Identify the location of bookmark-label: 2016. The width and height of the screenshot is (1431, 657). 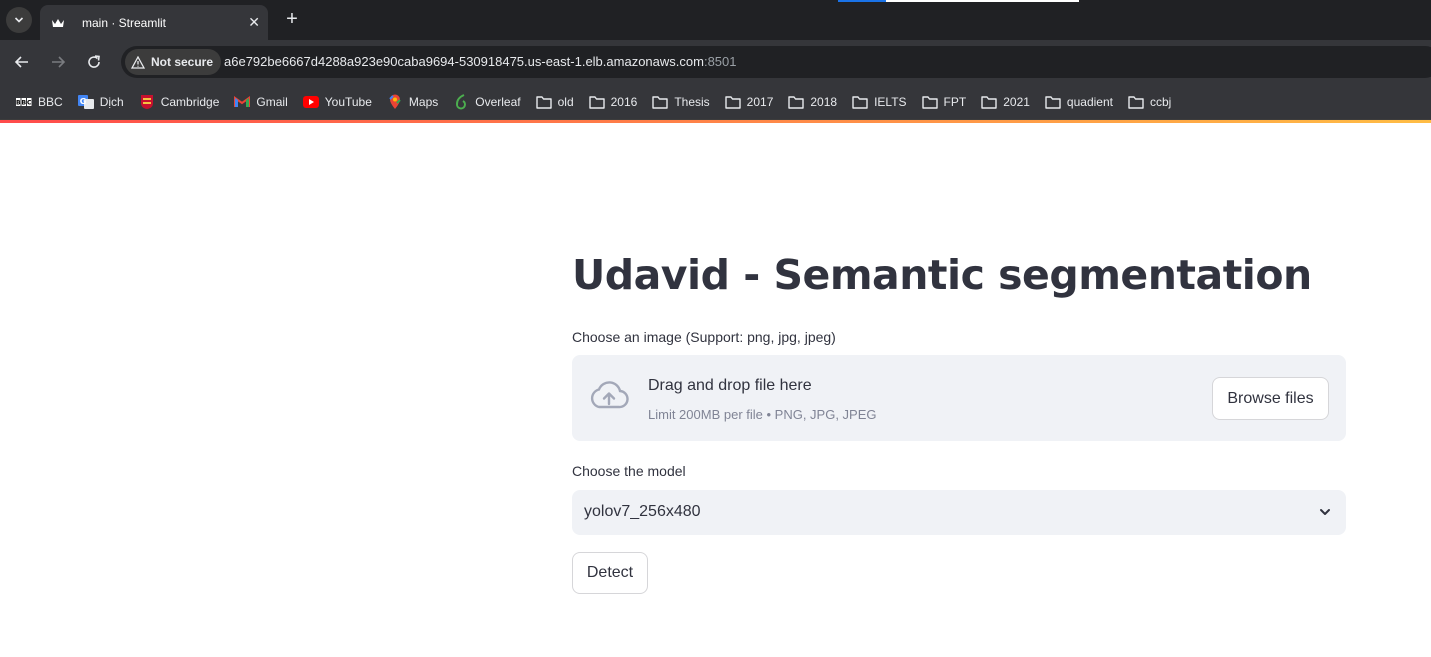
(624, 101).